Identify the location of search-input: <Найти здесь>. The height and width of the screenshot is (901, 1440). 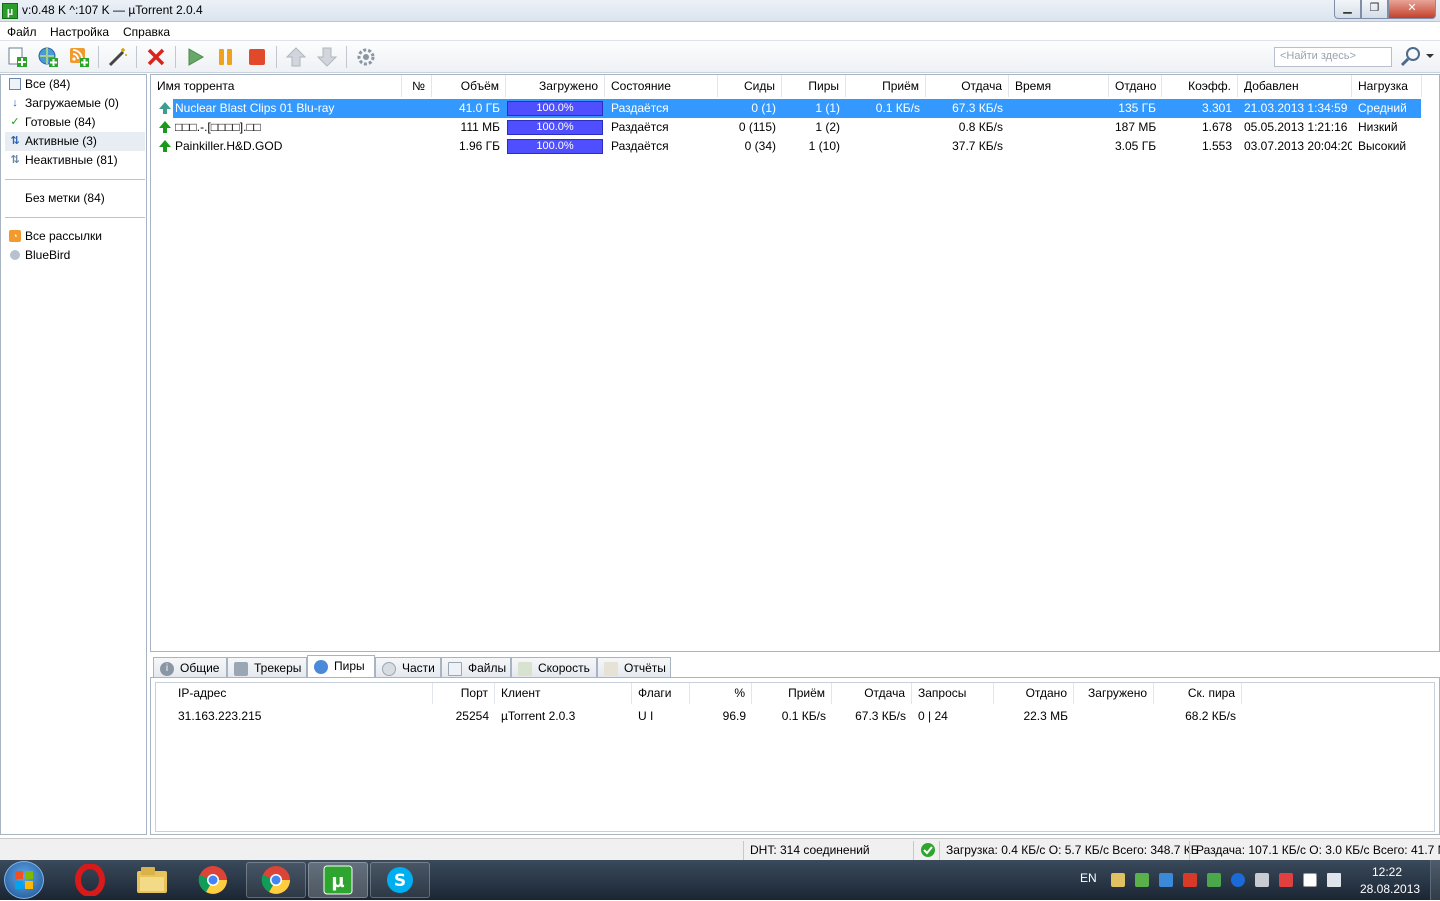
(1333, 57).